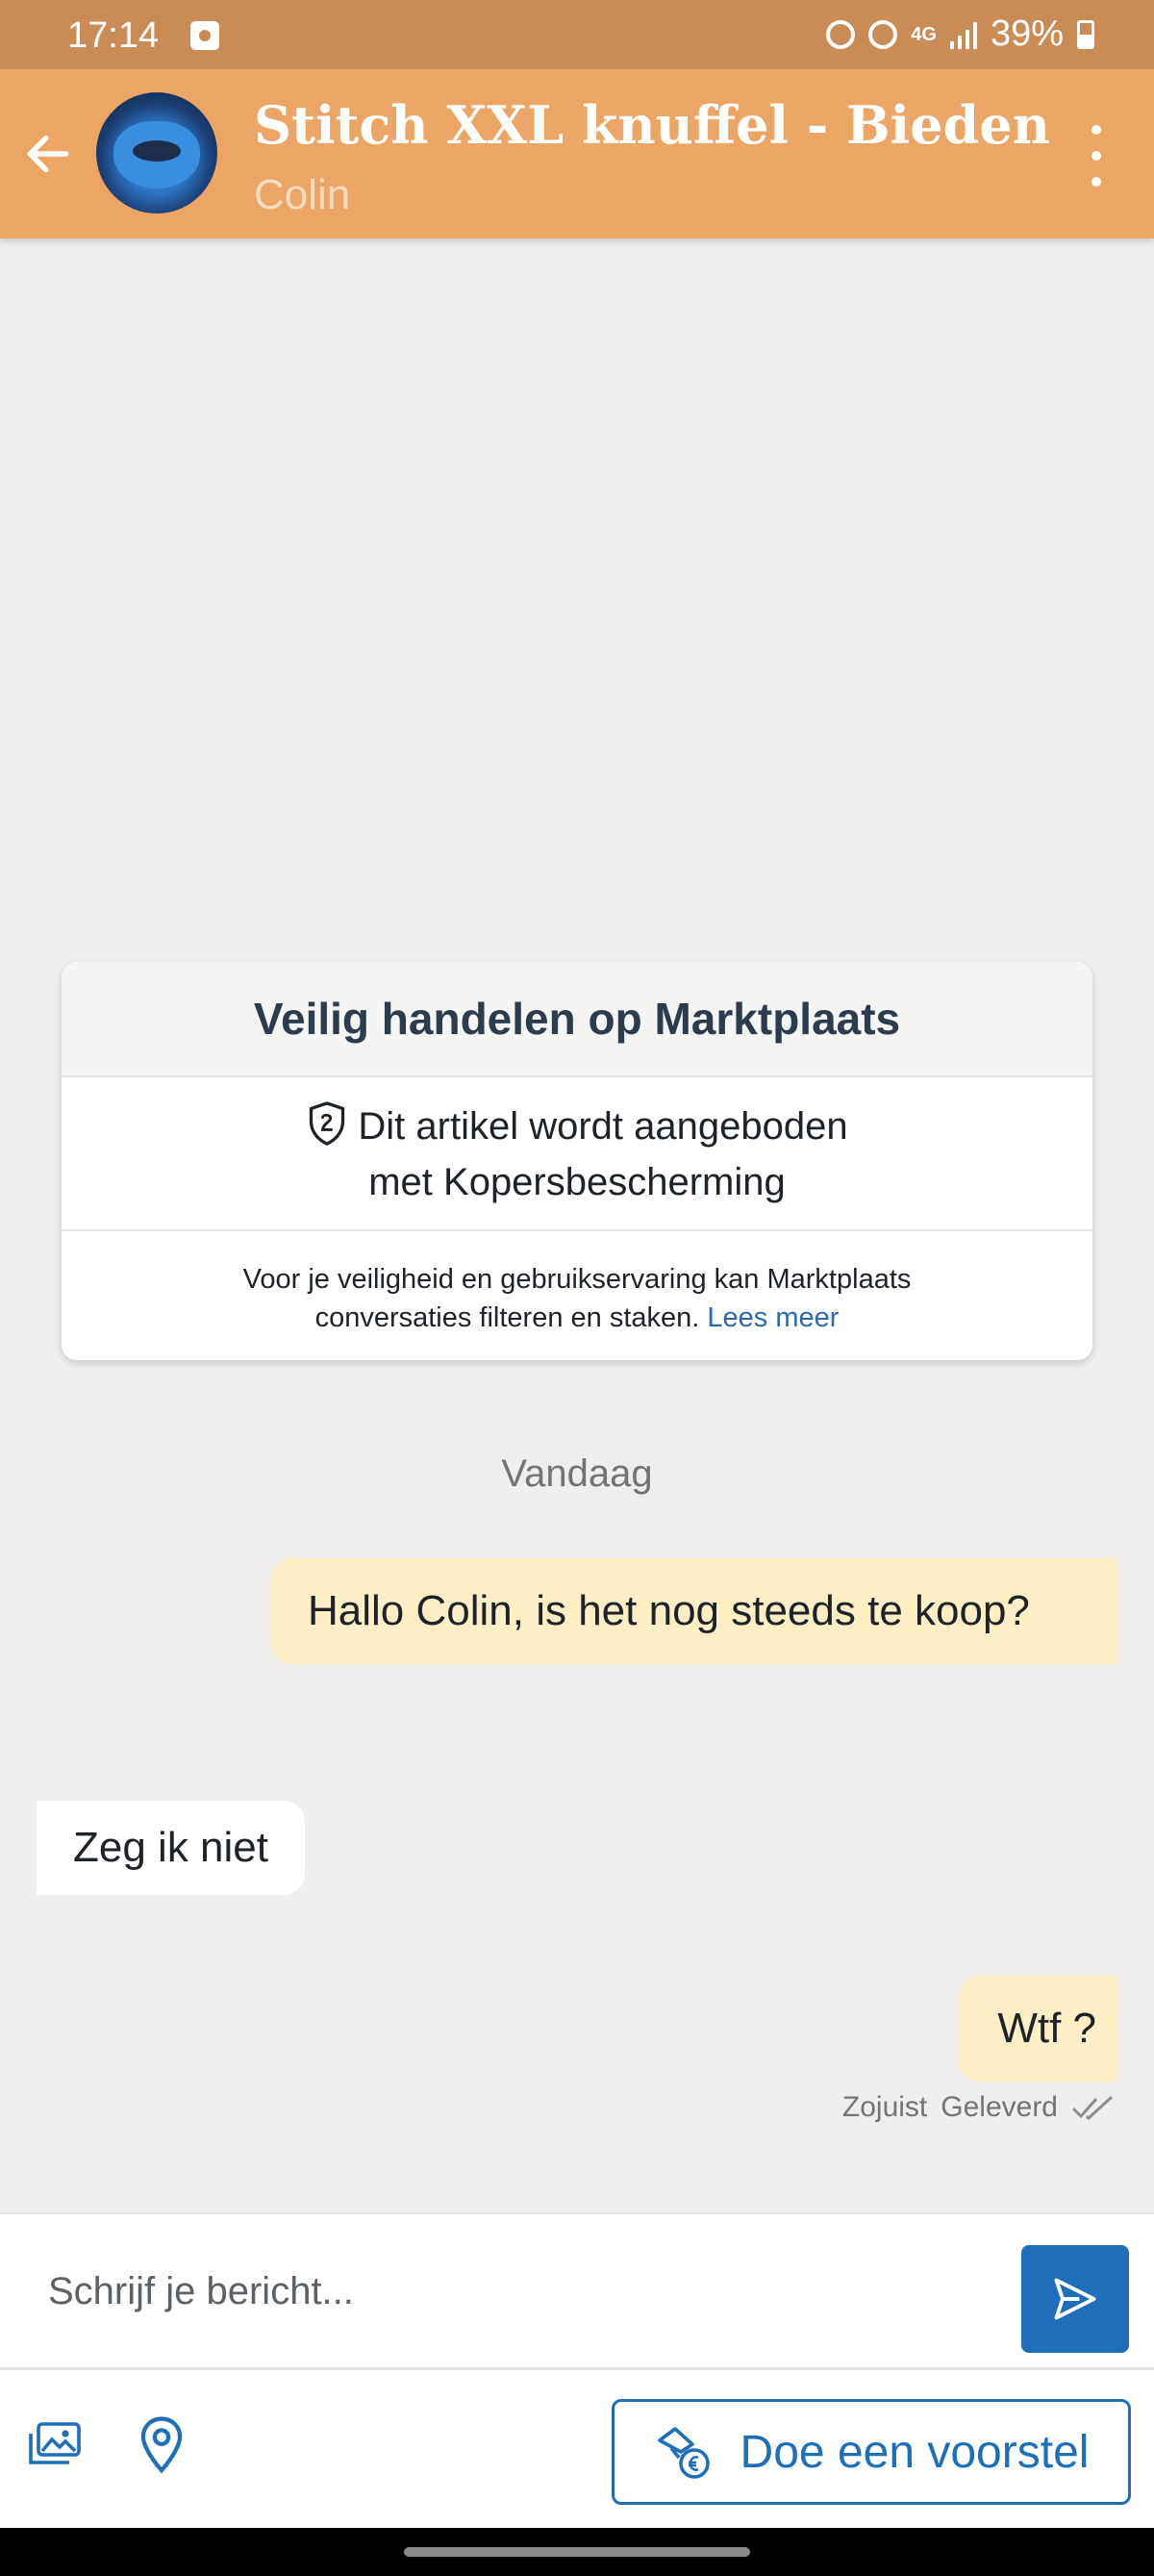  What do you see at coordinates (1086, 34) in the screenshot?
I see `battery-icon` at bounding box center [1086, 34].